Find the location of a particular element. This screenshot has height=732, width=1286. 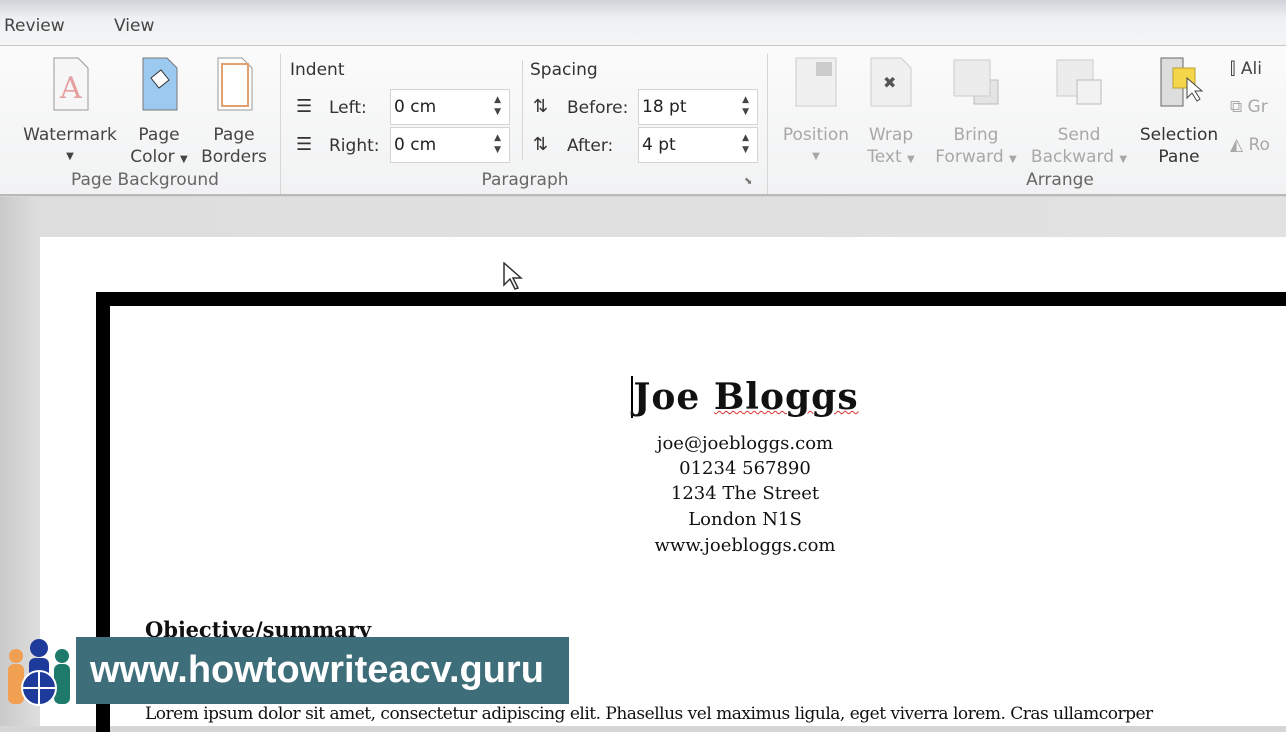

watermark-icon: A is located at coordinates (71, 84).